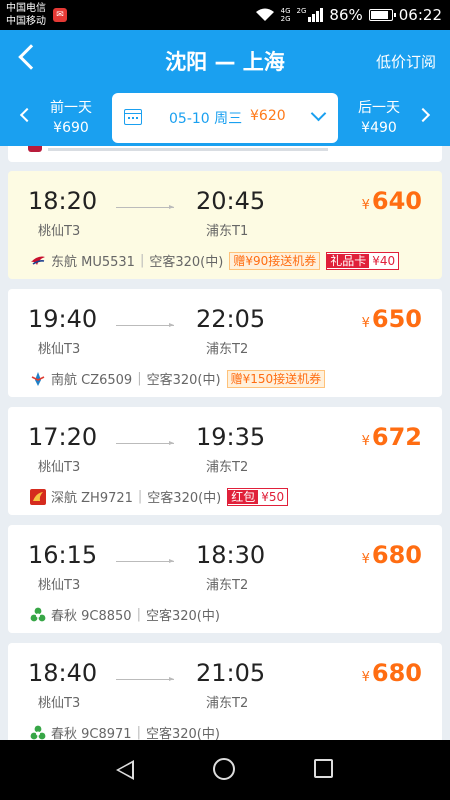 The width and height of the screenshot is (450, 800). What do you see at coordinates (392, 437) in the screenshot?
I see `ticket-price: ¥672` at bounding box center [392, 437].